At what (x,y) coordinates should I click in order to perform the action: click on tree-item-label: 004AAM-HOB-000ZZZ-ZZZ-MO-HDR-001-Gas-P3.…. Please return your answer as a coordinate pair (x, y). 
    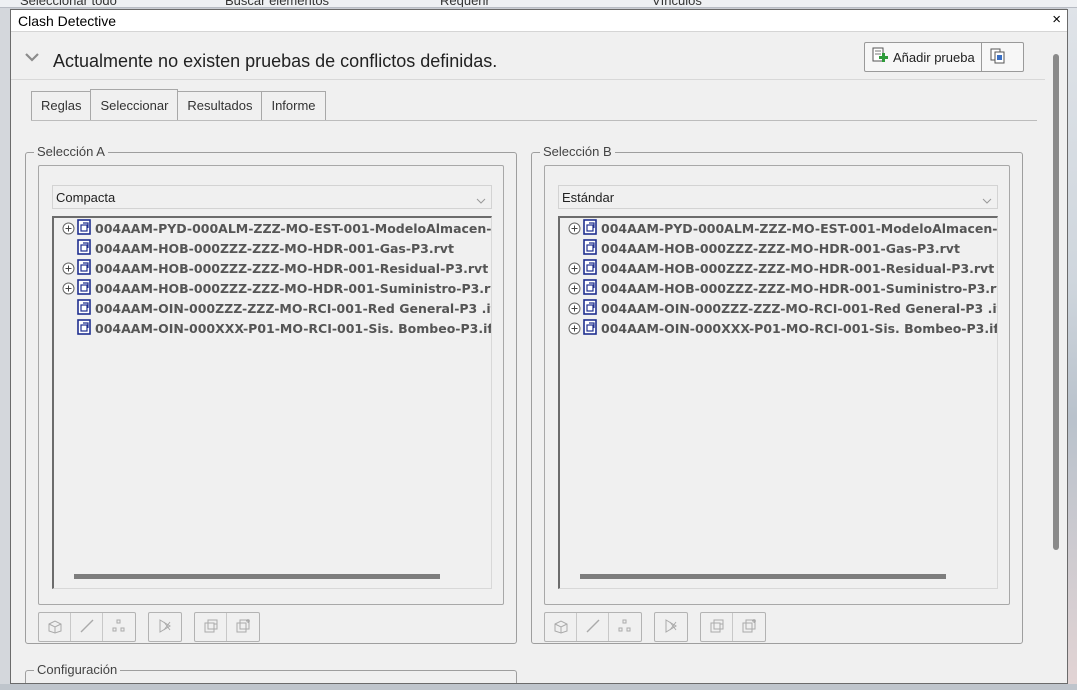
    Looking at the image, I should click on (274, 248).